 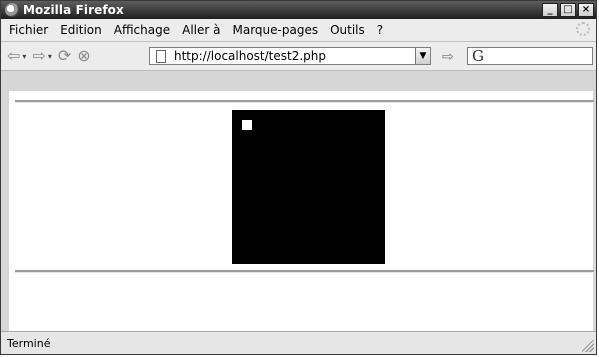 What do you see at coordinates (298, 10) in the screenshot?
I see `title-bar: Mozilla Firefox _ □ ×` at bounding box center [298, 10].